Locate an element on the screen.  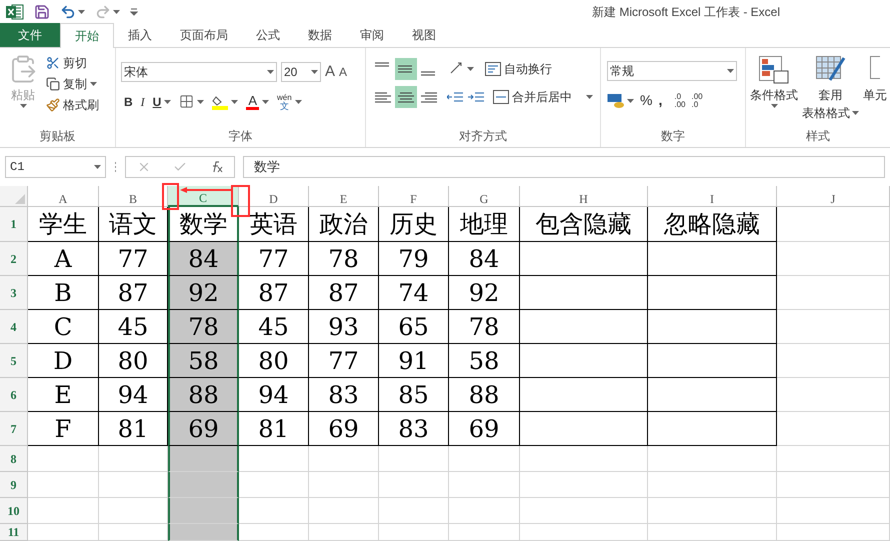
decrease-decimal-button: .00 .0 is located at coordinates (697, 100).